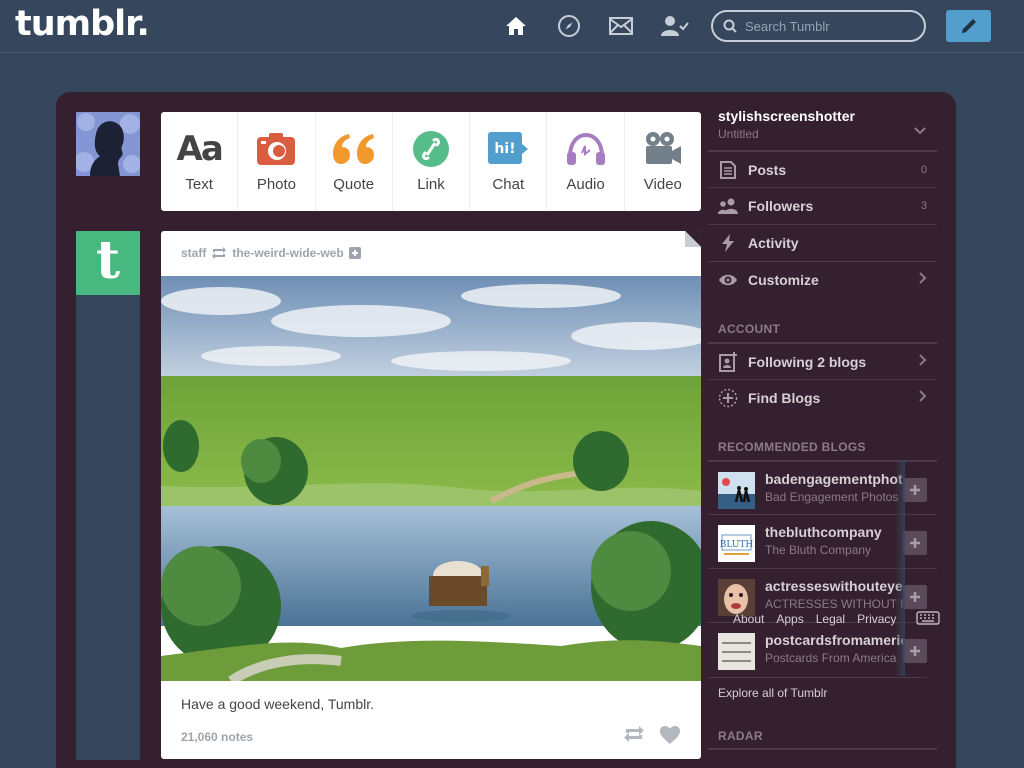 The height and width of the screenshot is (768, 1024). What do you see at coordinates (740, 736) in the screenshot?
I see `radar-heading: RADAR` at bounding box center [740, 736].